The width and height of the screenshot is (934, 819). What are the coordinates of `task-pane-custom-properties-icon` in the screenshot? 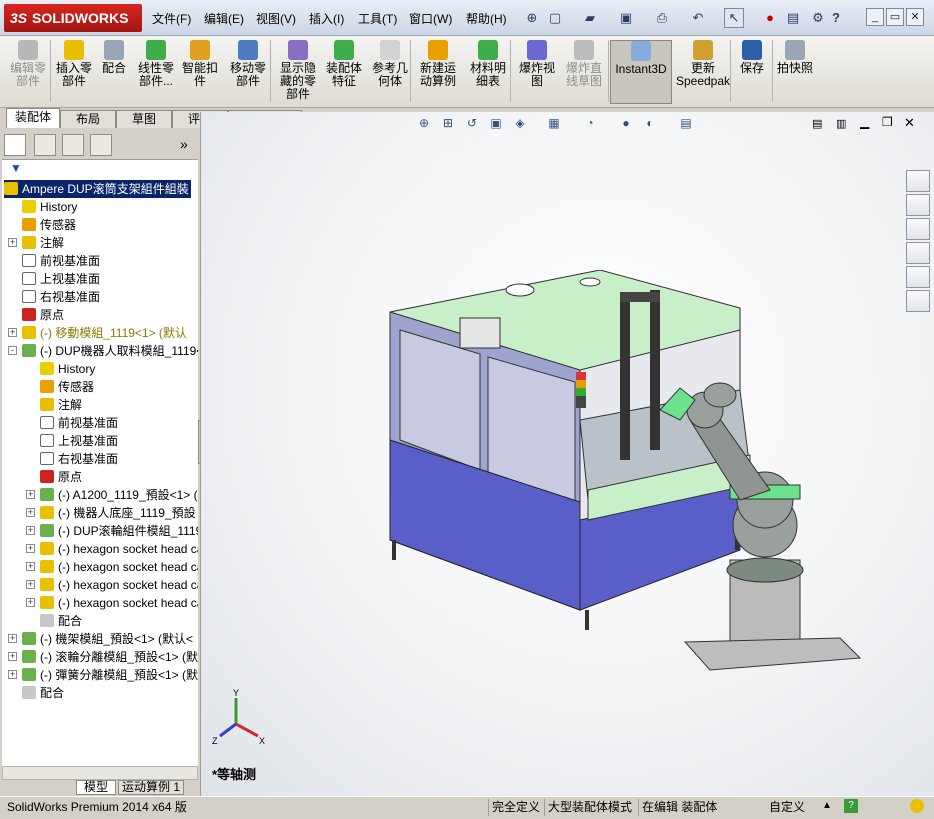 It's located at (918, 301).